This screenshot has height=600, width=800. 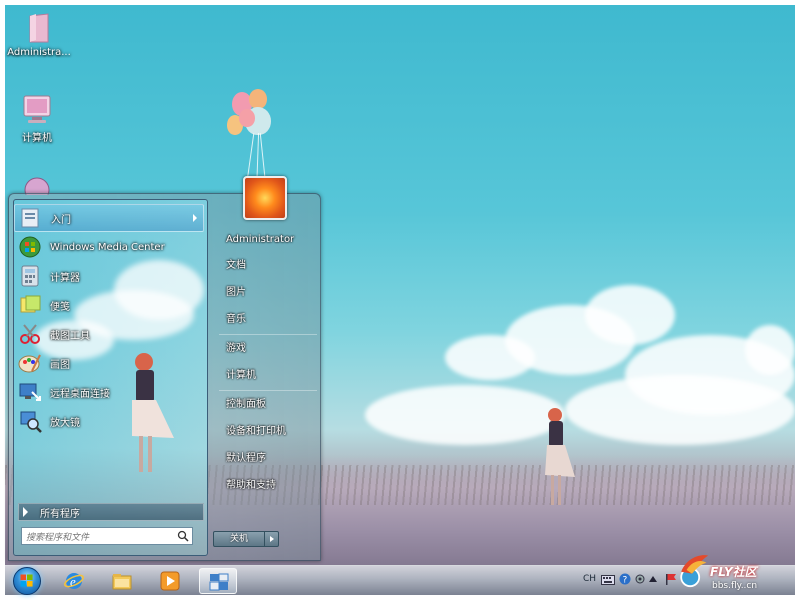 I want to click on program-media-center: Windows Media Center, so click(x=109, y=247).